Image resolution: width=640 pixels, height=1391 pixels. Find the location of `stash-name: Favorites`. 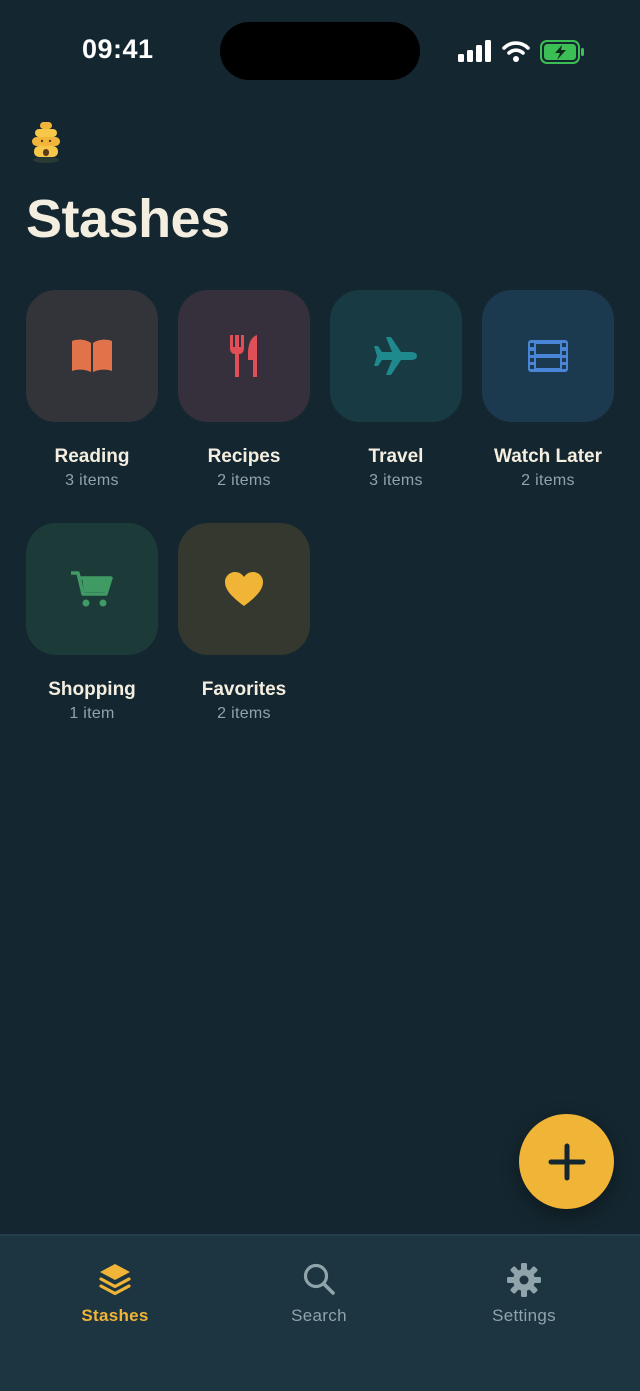

stash-name: Favorites is located at coordinates (244, 689).